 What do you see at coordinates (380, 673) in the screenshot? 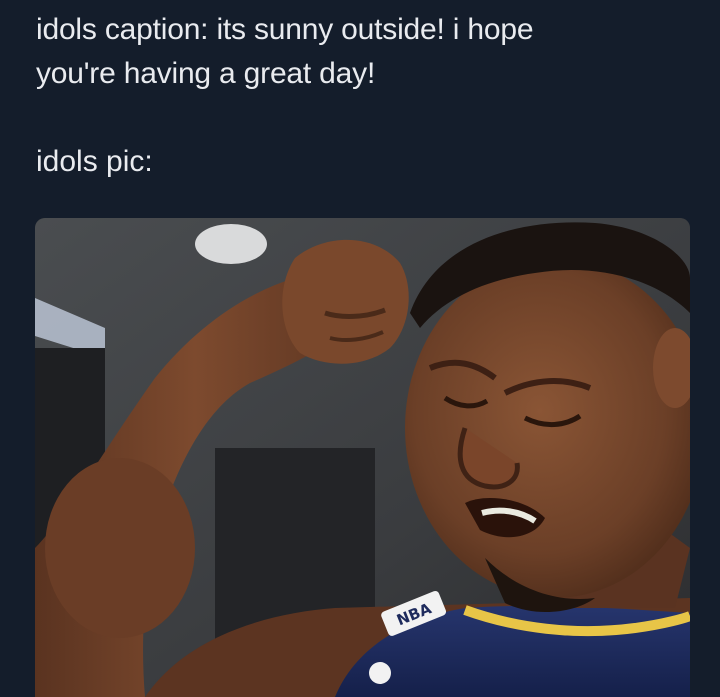
I see `brand-logo` at bounding box center [380, 673].